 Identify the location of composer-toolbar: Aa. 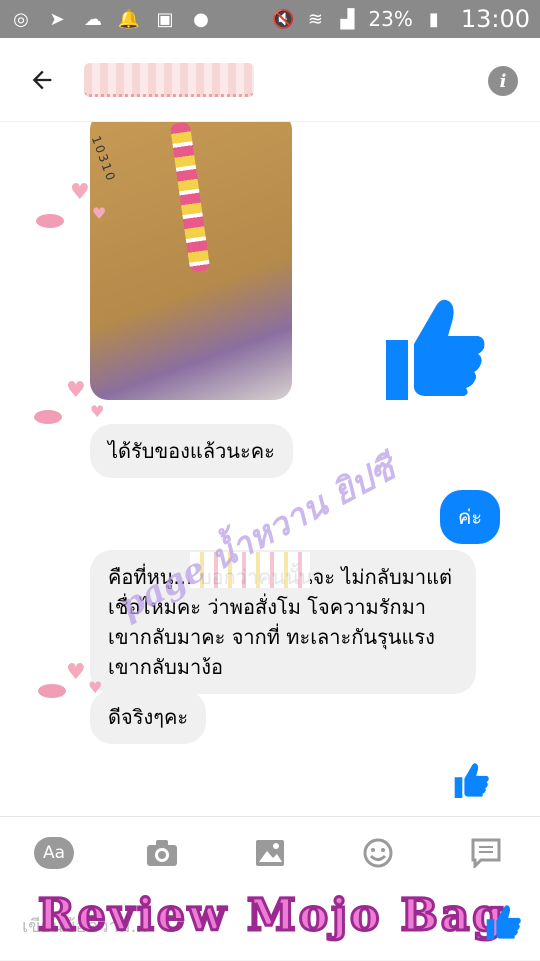
(270, 853).